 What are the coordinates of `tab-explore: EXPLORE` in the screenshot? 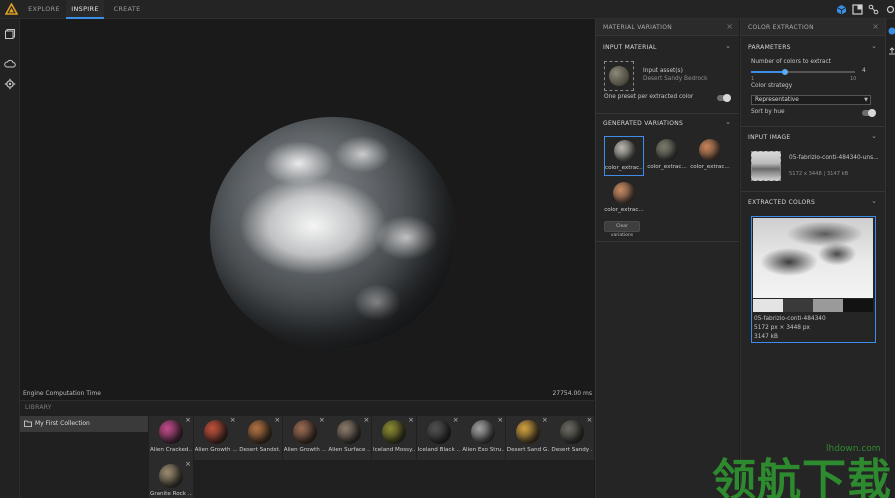 It's located at (44, 9).